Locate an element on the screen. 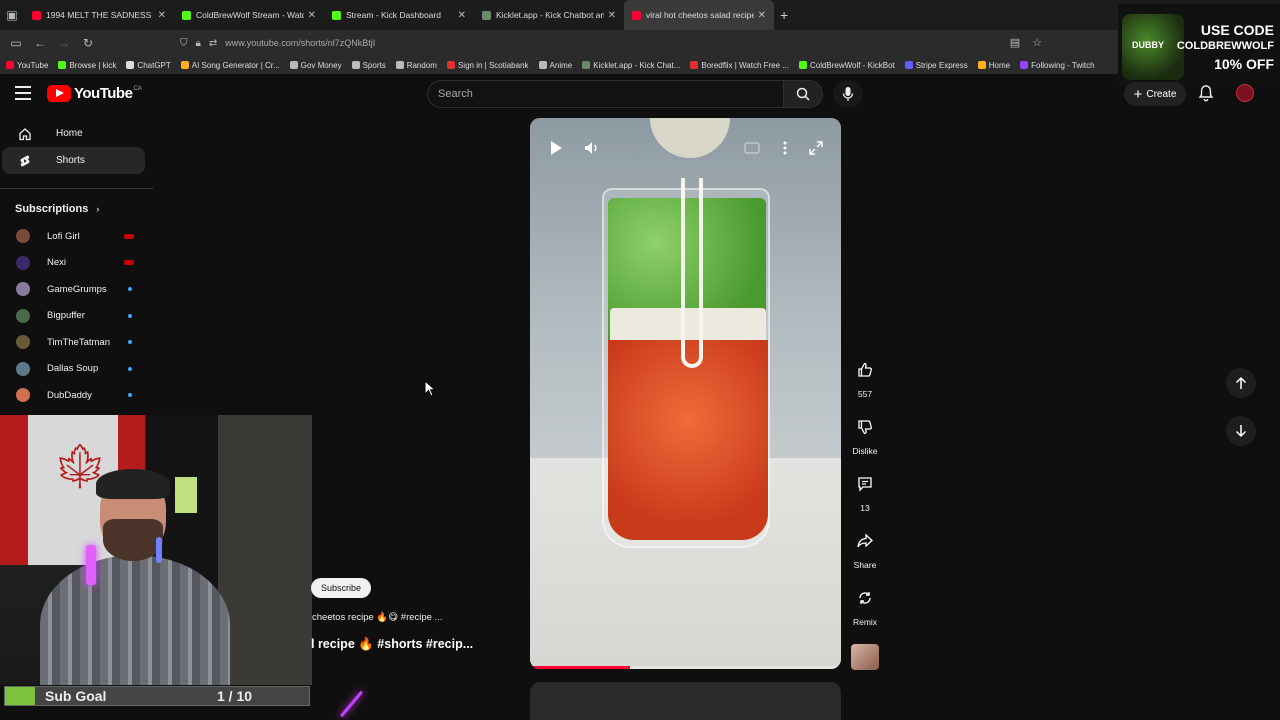  sidebar-toggle-icon: ▭ is located at coordinates (16, 43).